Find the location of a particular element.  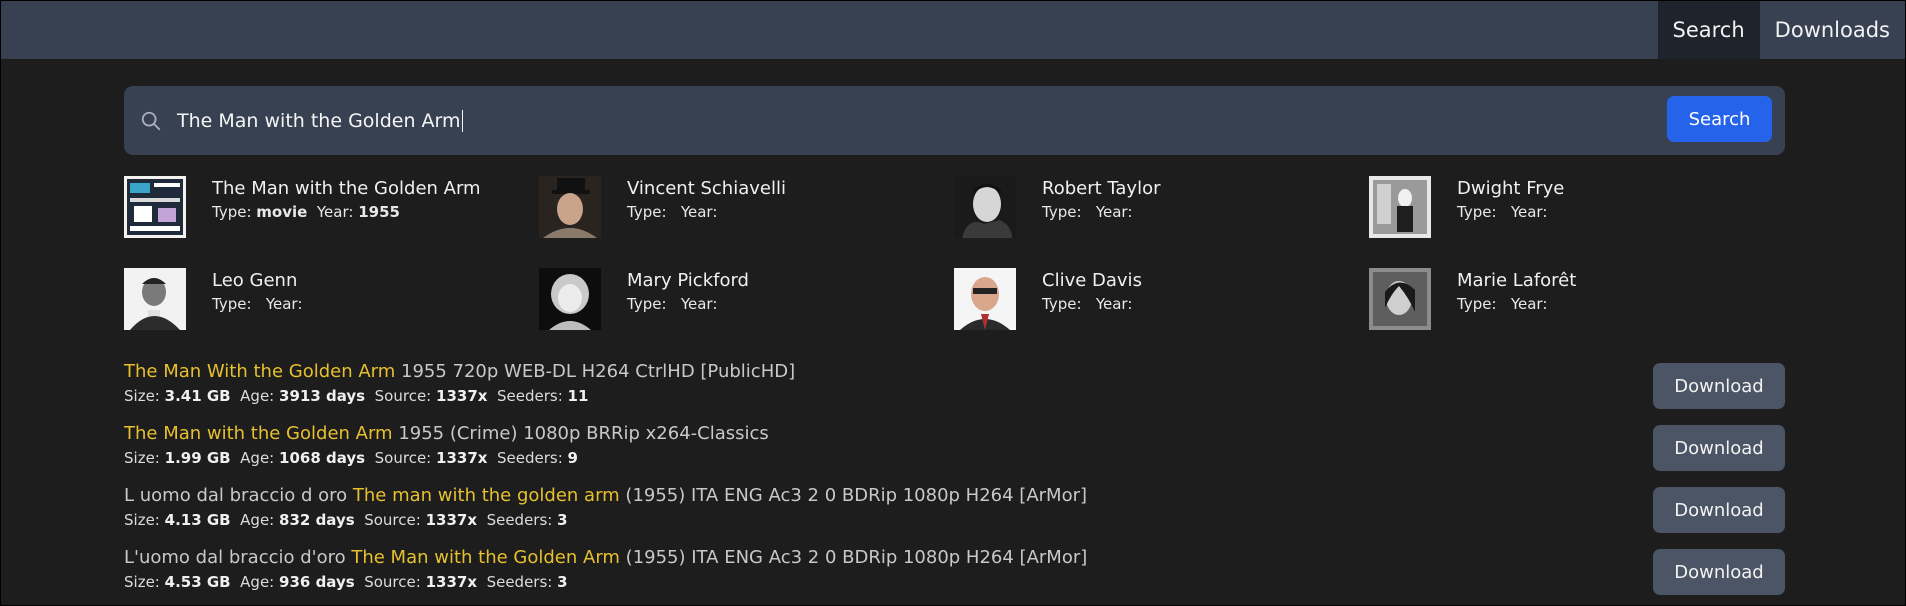

torrent-name-suffix: 1955 720p WEB-DL H264 CtrlHD [PublicHD] is located at coordinates (595, 371).